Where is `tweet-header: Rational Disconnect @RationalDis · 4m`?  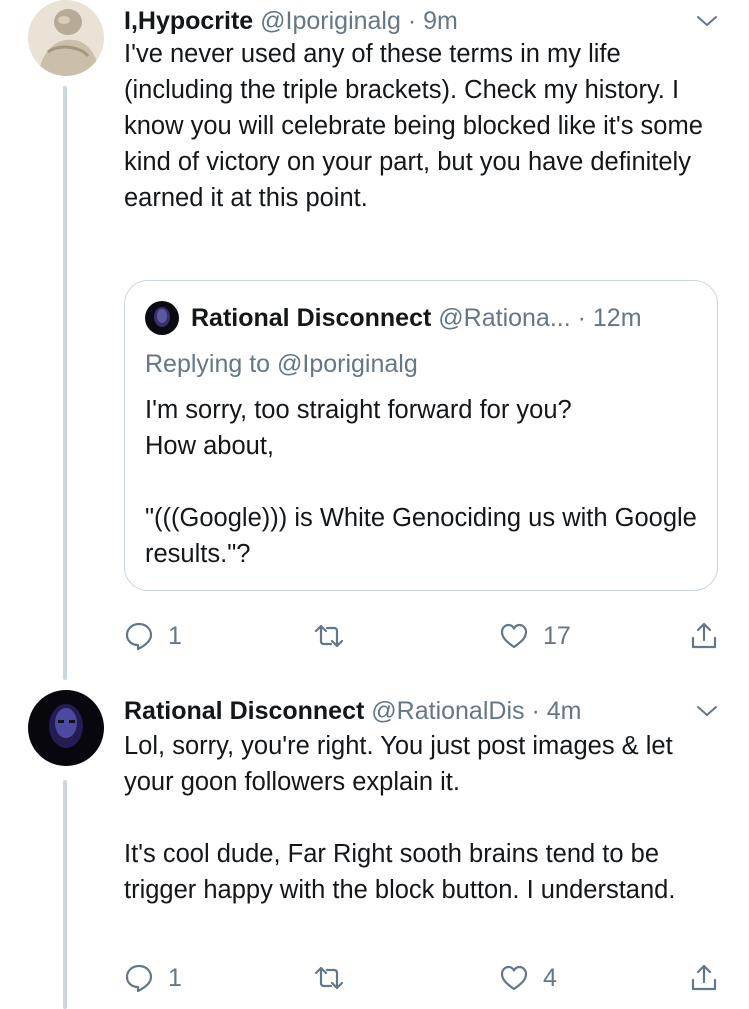 tweet-header: Rational Disconnect @RationalDis · 4m is located at coordinates (352, 711).